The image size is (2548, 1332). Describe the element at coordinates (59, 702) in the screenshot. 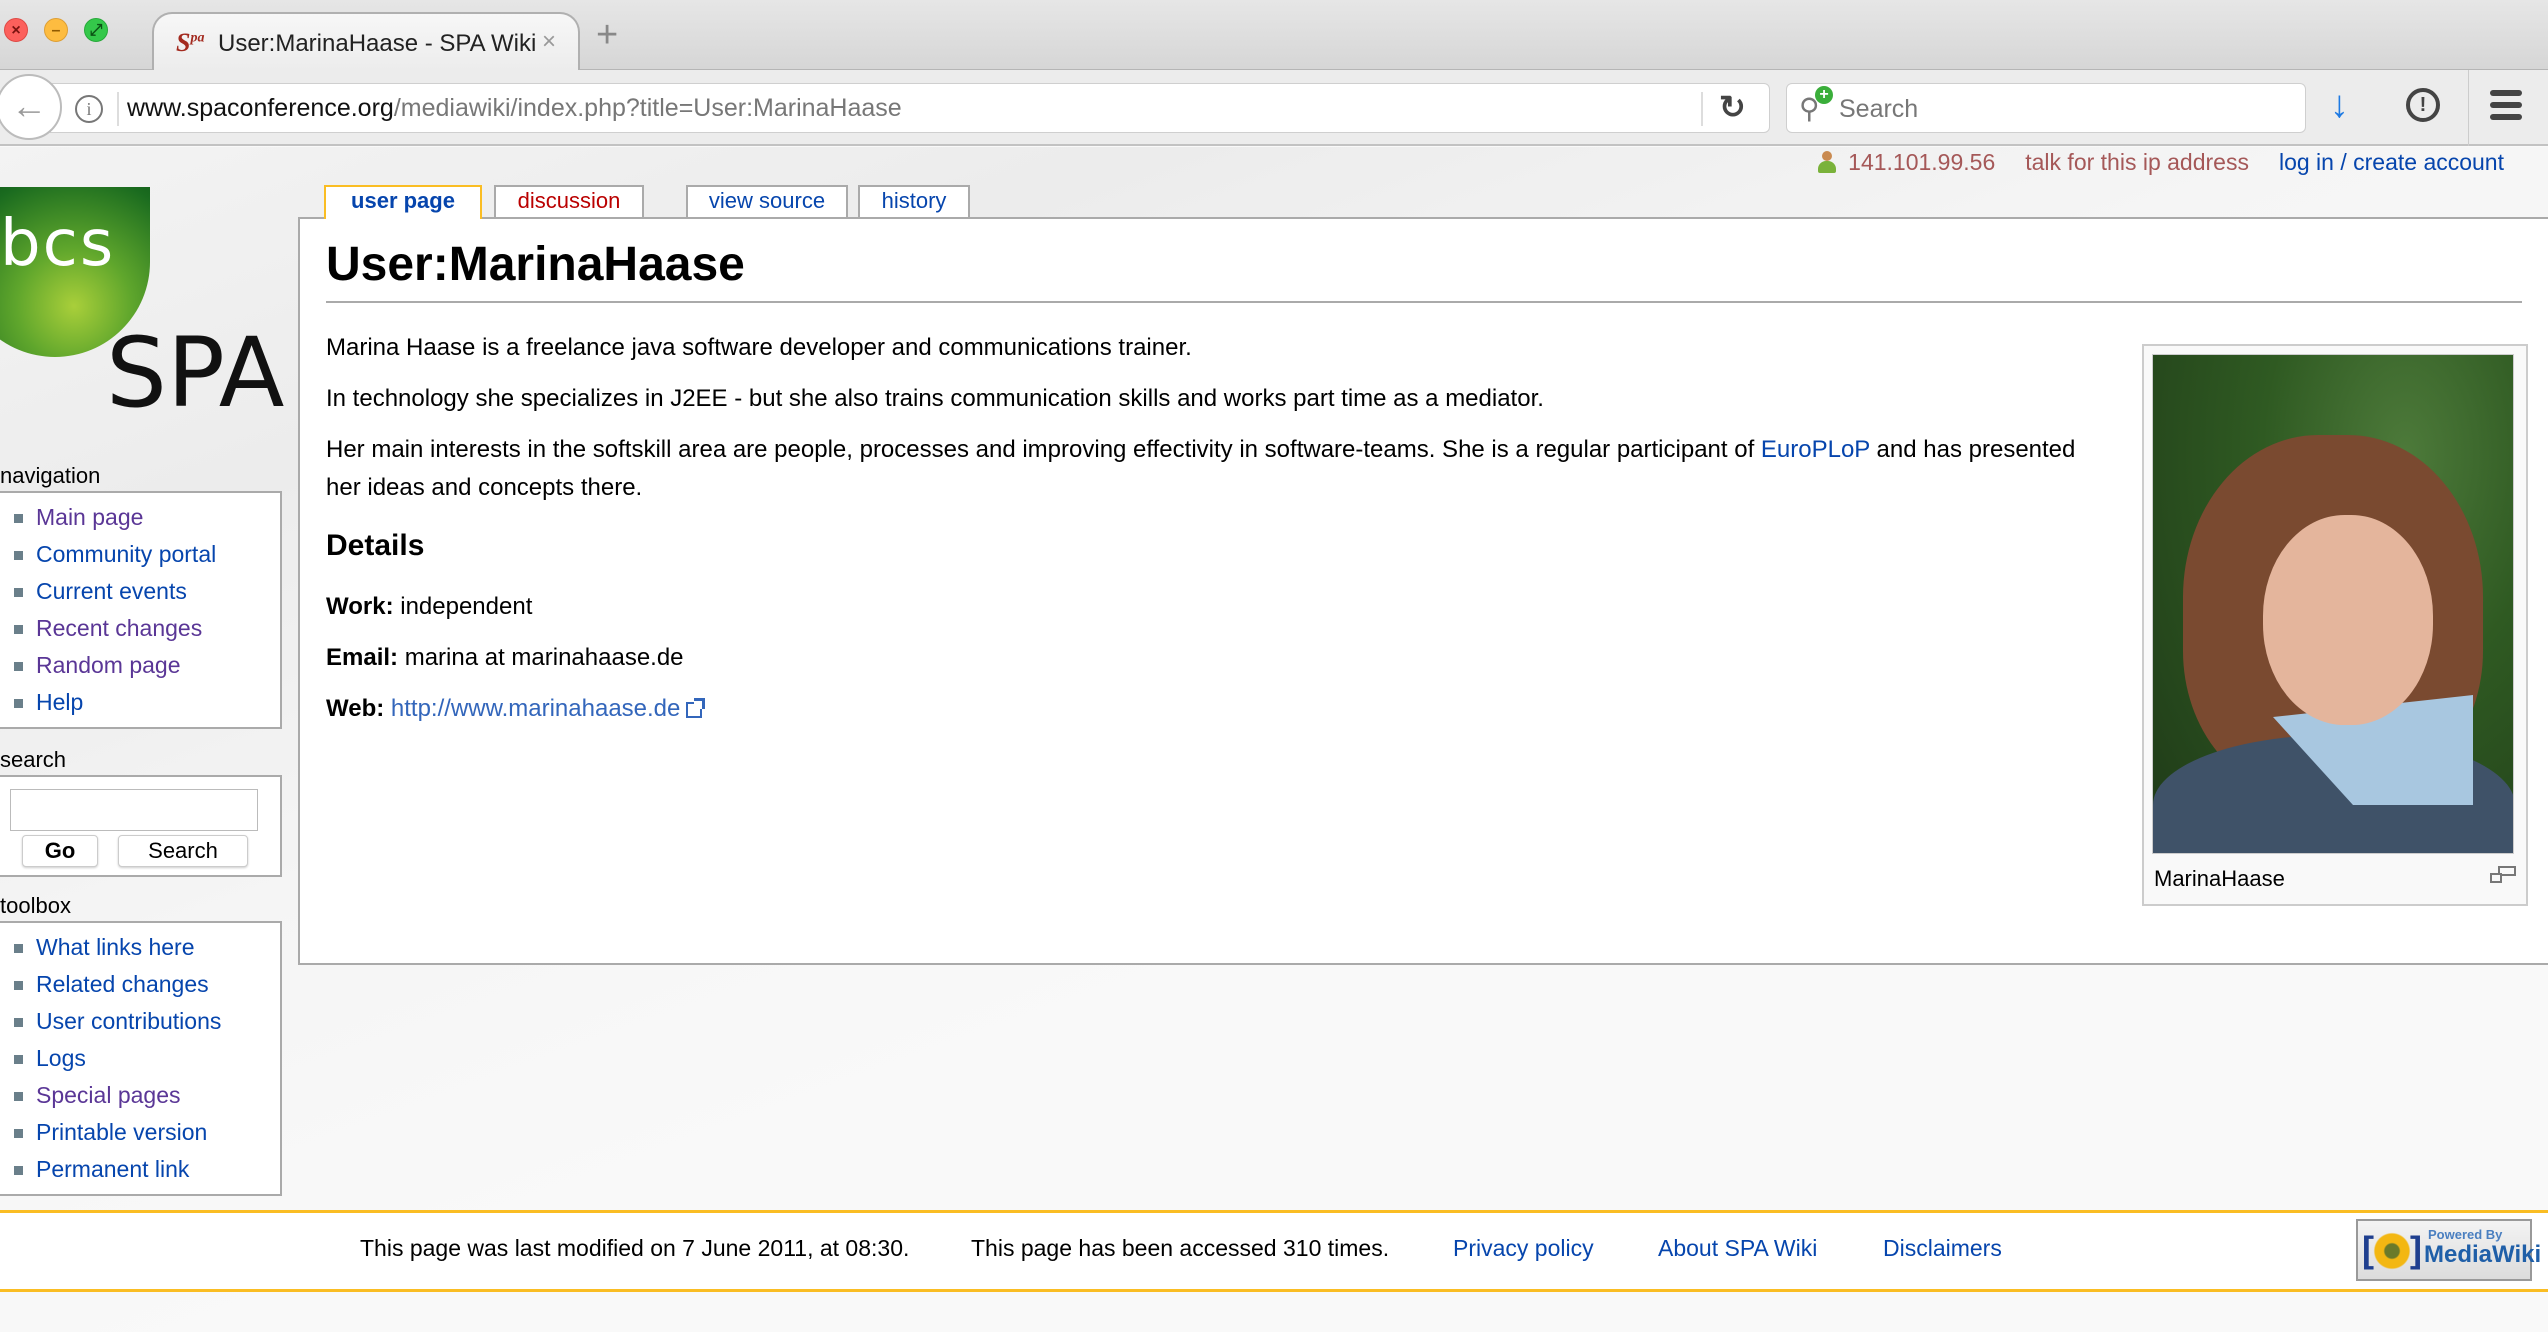

I see `sidebar-nav-link: Help` at that location.